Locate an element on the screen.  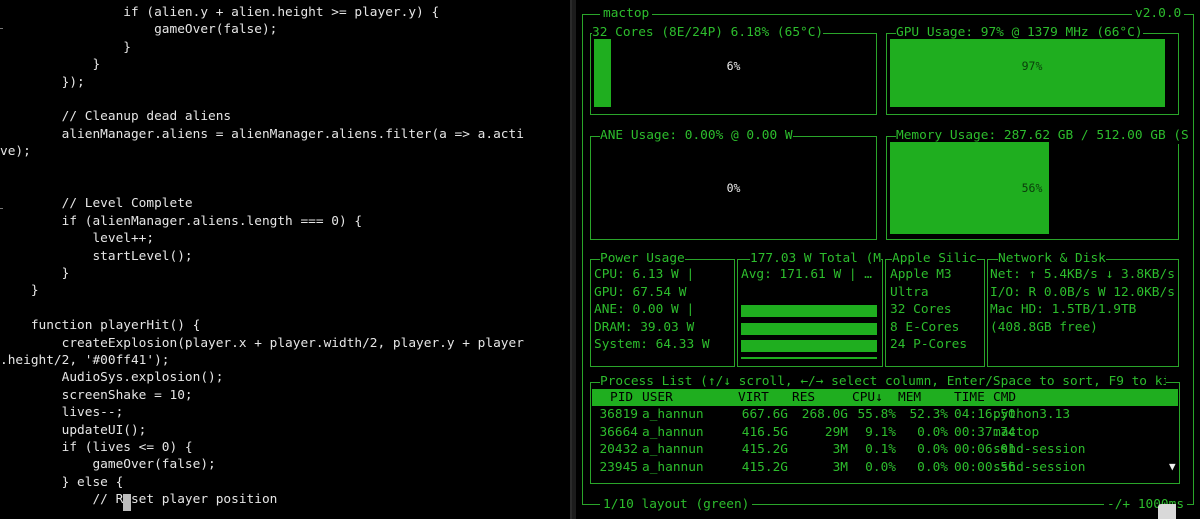
process-cell: 00:00.56 is located at coordinates (985, 467).